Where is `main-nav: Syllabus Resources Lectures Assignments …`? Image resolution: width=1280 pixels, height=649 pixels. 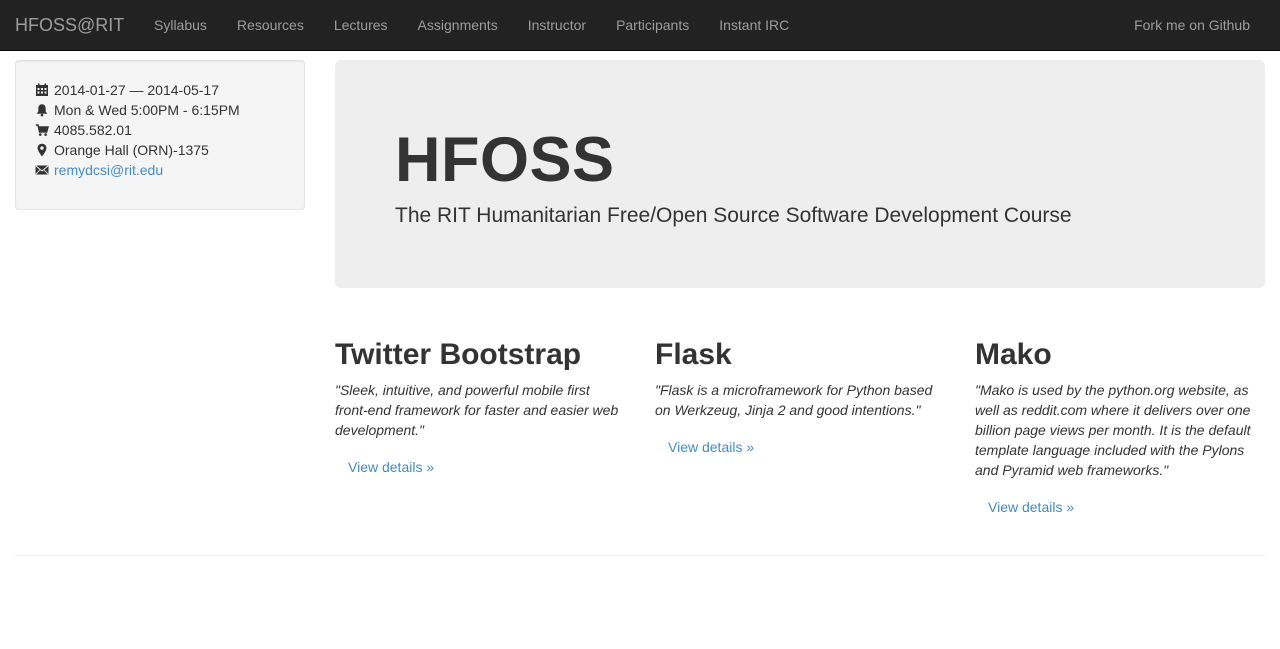 main-nav: Syllabus Resources Lectures Assignments … is located at coordinates (471, 25).